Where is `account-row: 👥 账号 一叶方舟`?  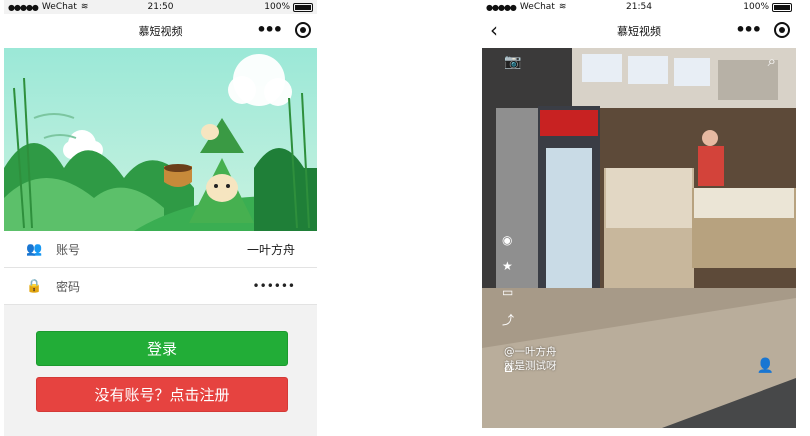 account-row: 👥 账号 一叶方舟 is located at coordinates (160, 249).